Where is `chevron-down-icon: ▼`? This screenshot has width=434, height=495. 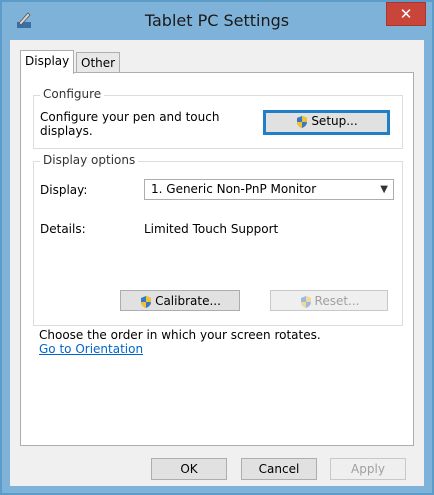 chevron-down-icon: ▼ is located at coordinates (384, 189).